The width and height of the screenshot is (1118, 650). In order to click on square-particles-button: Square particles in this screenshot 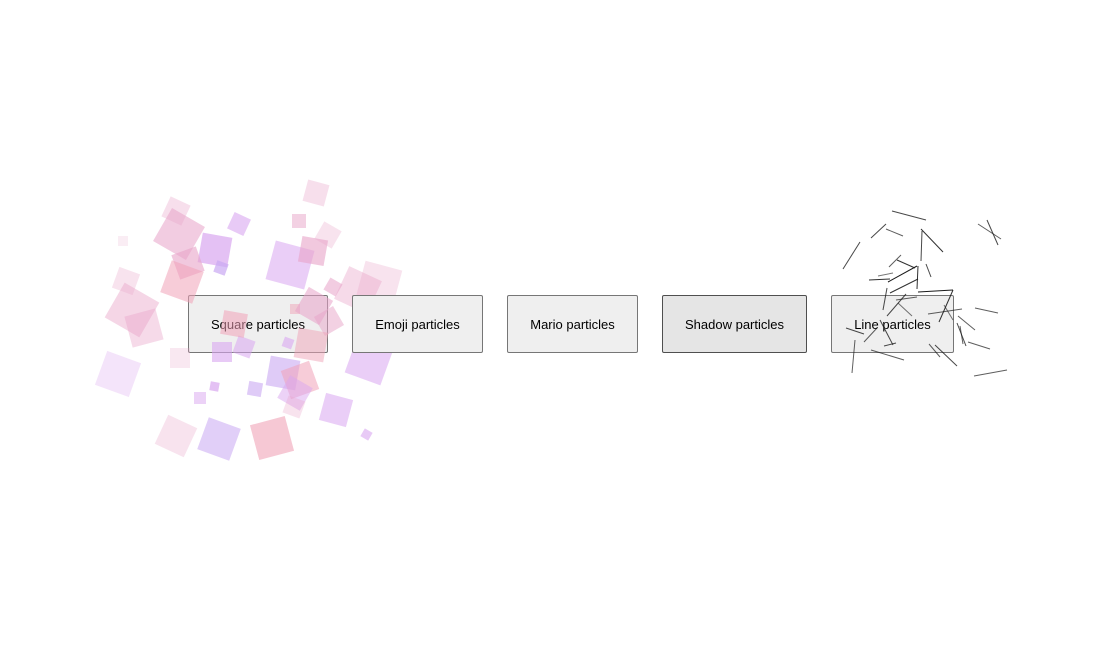, I will do `click(258, 324)`.